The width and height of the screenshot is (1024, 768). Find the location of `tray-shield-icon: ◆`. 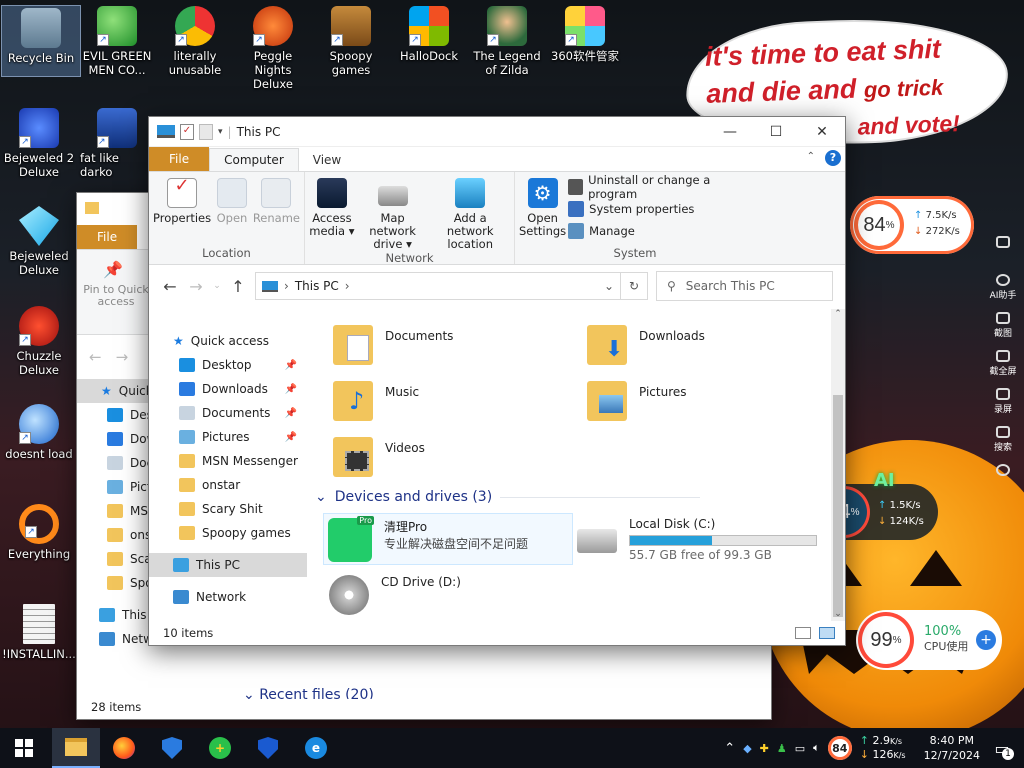

tray-shield-icon: ◆ is located at coordinates (747, 748).